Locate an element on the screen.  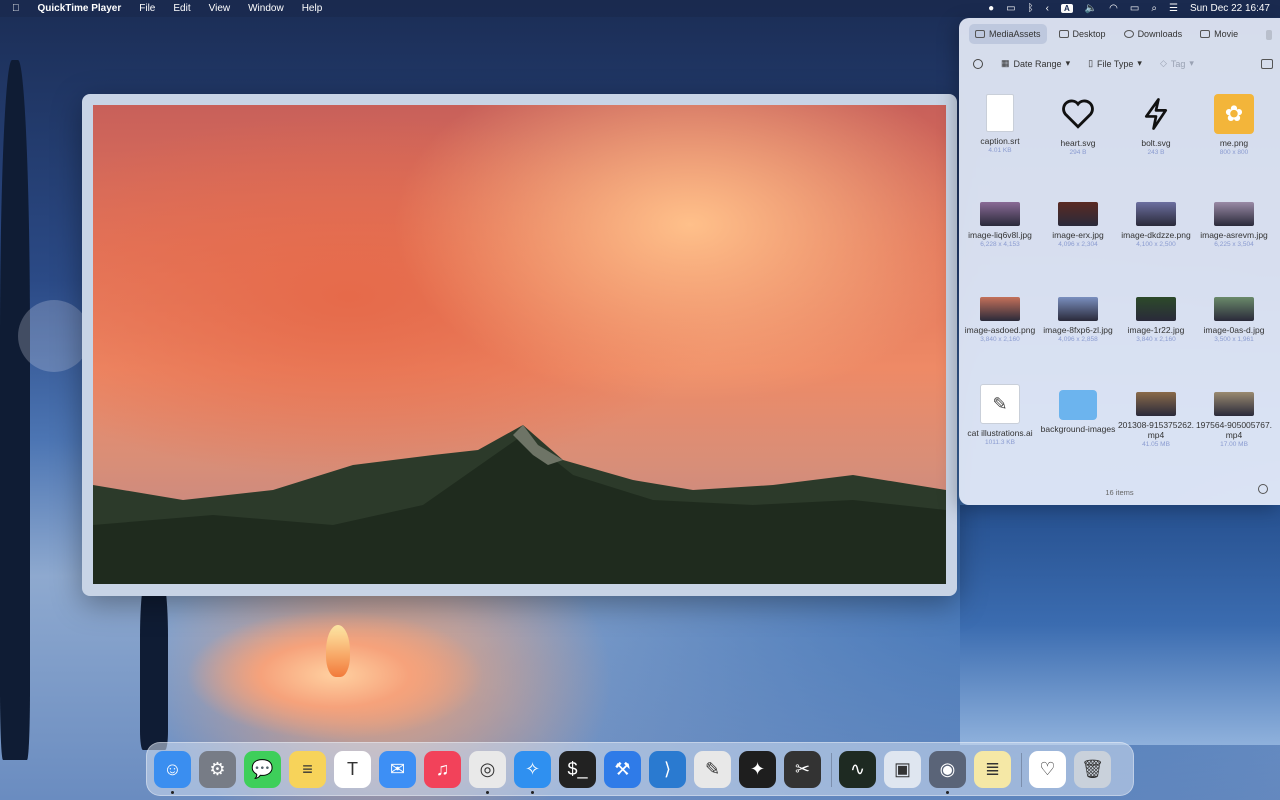
file-item: image-liq6v8l.jpg 6,228 x 4,153 is located at coordinates (1000, 219).